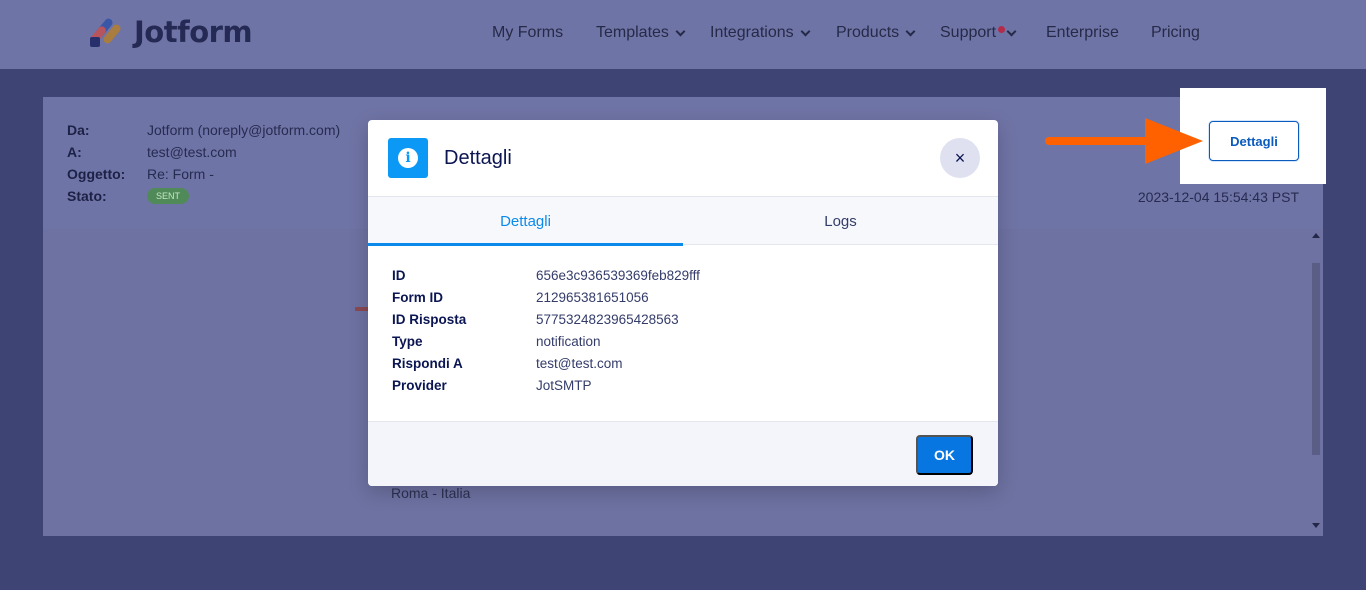  What do you see at coordinates (607, 319) in the screenshot?
I see `detail-value: 5775324823965428563` at bounding box center [607, 319].